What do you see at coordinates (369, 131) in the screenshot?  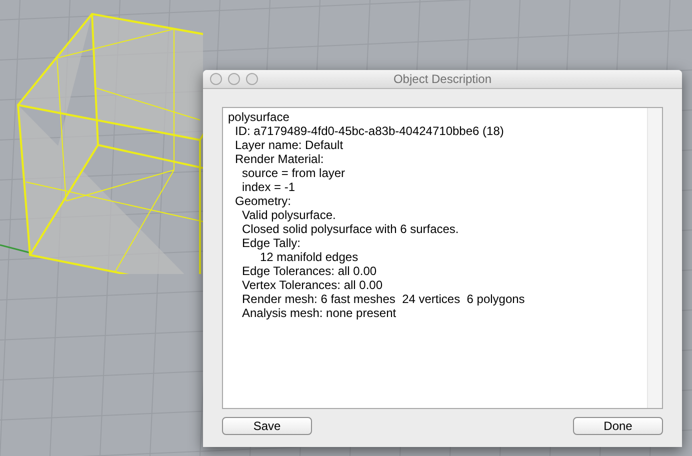 I see `description-line: ID: a7179489-4fd0-45bc-a83b-40424710bbe6 (18)` at bounding box center [369, 131].